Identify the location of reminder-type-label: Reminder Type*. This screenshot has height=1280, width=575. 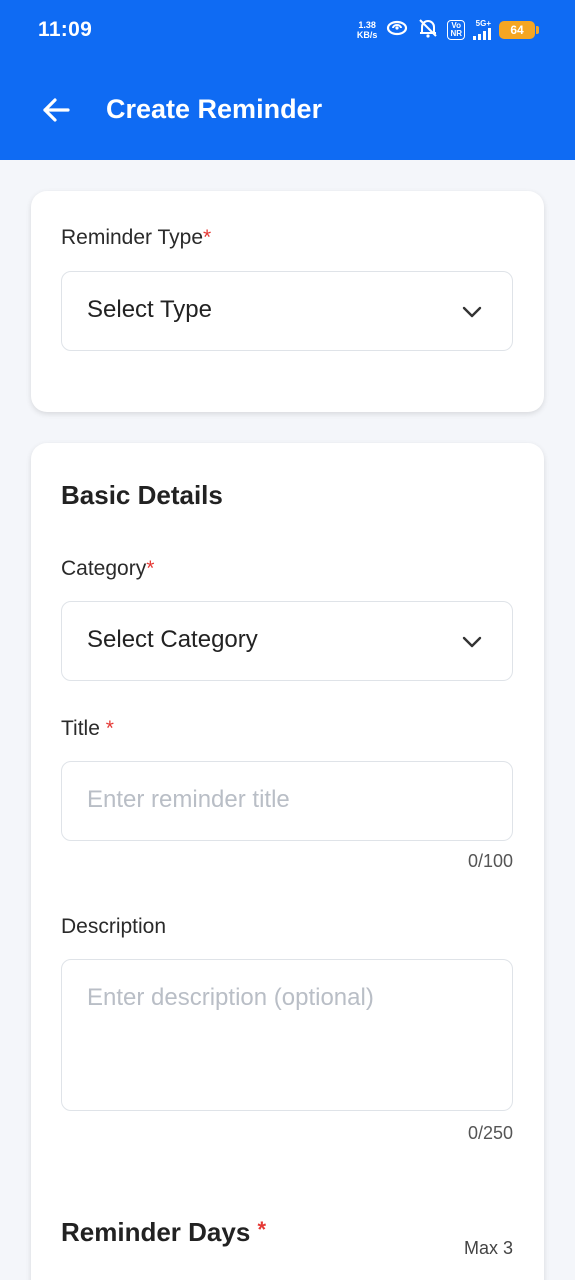
(136, 238).